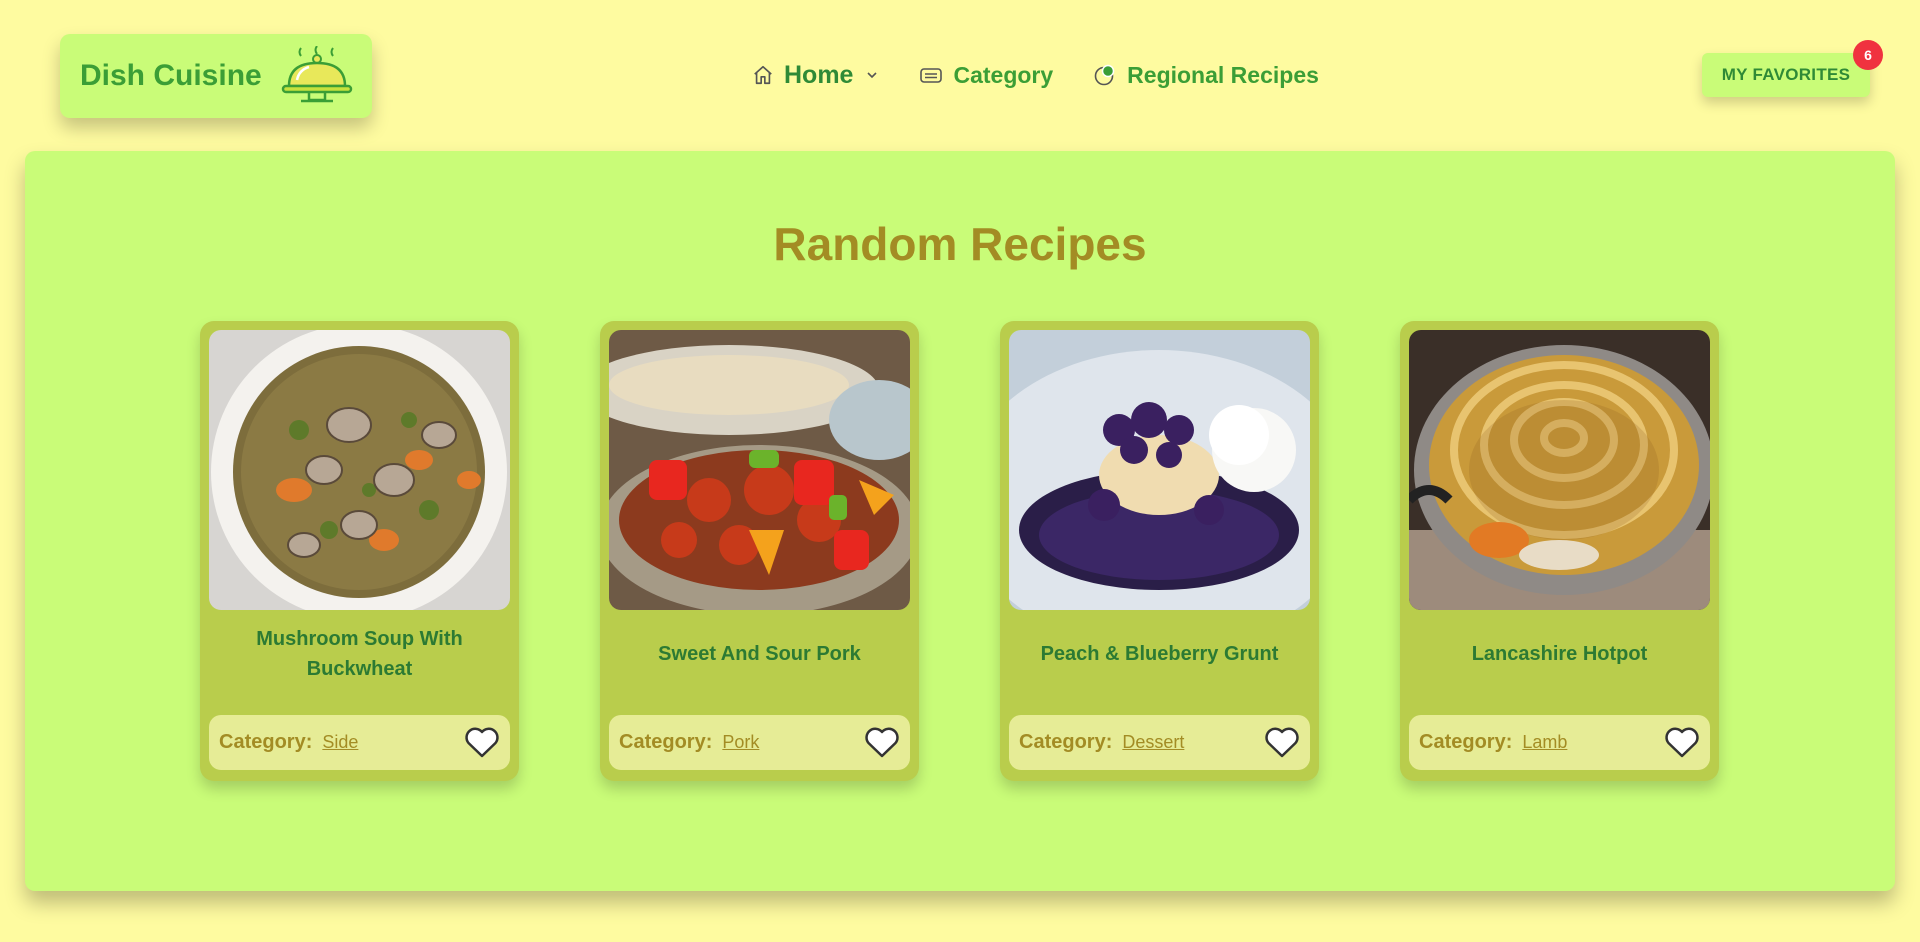 The image size is (1920, 942). I want to click on nav-home: Home, so click(815, 75).